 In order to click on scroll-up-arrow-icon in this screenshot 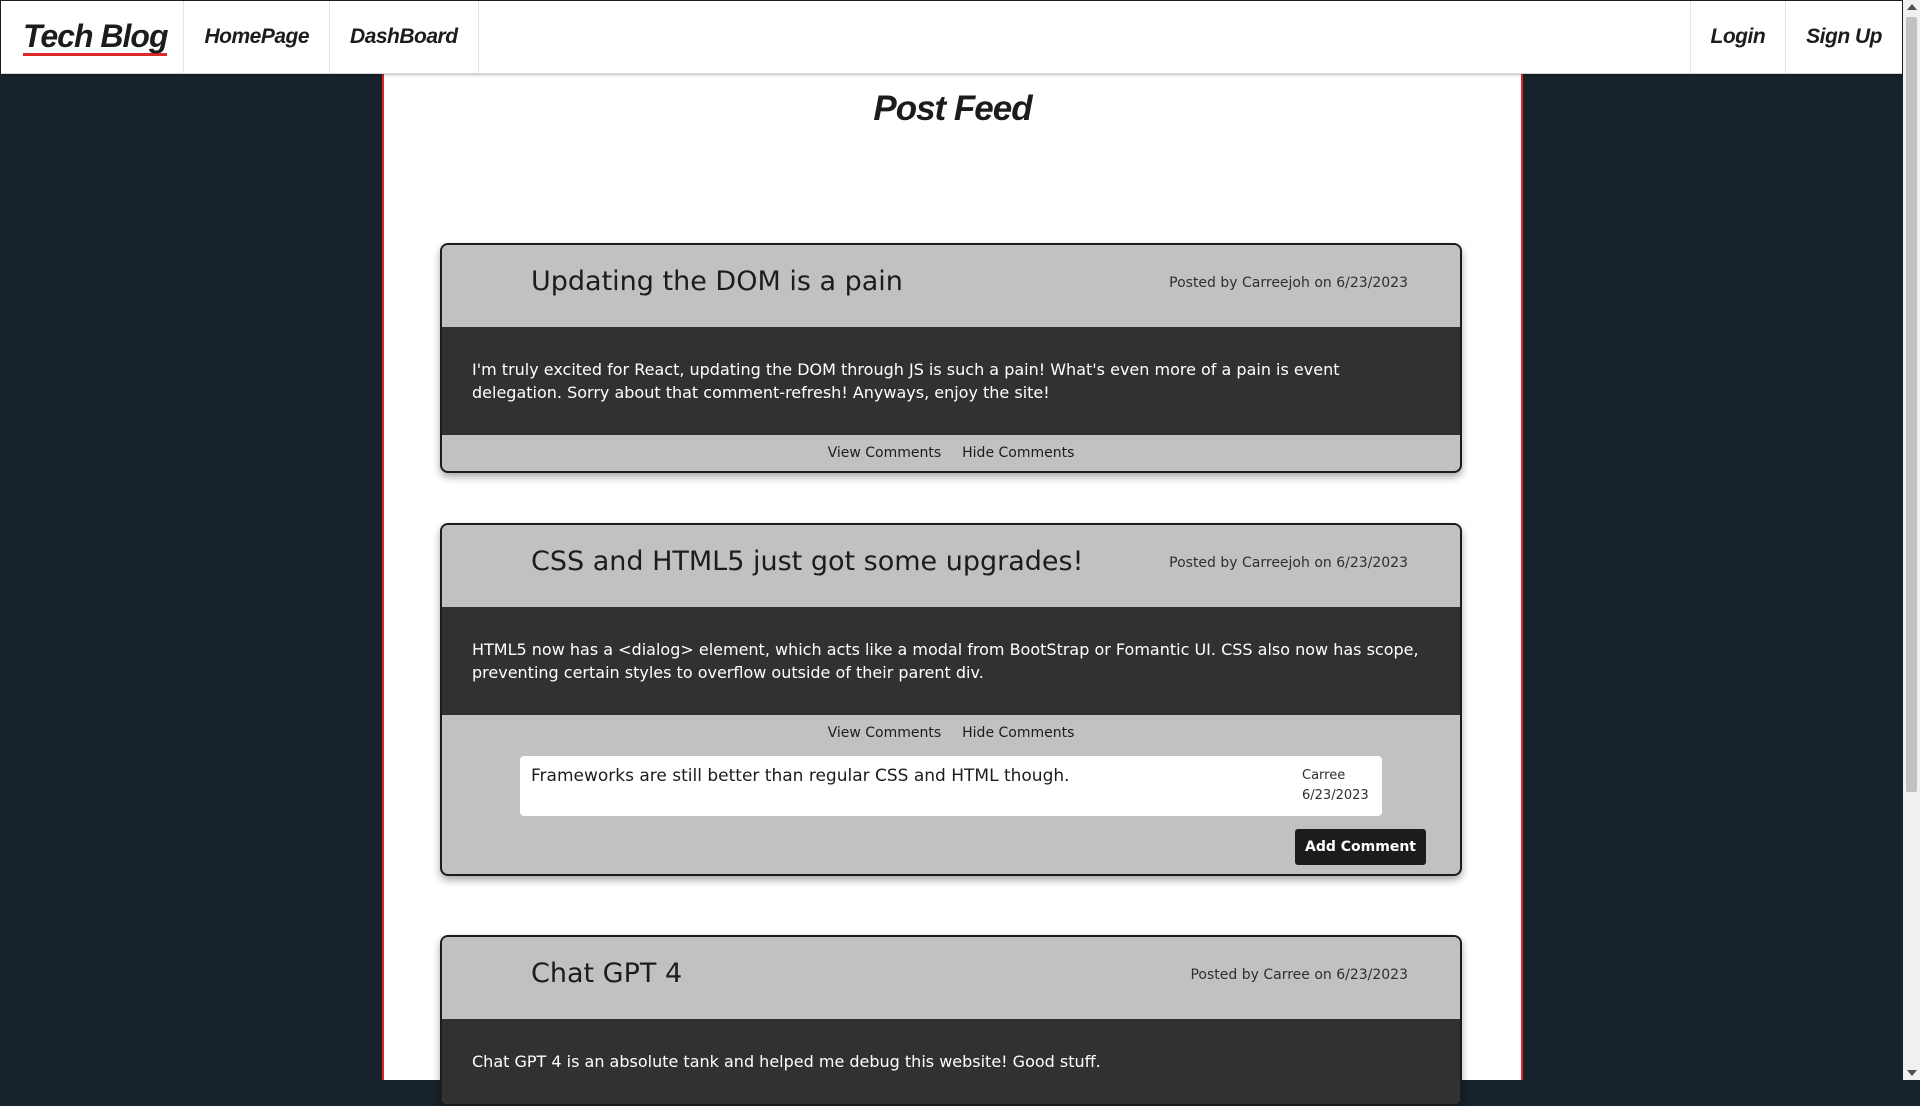, I will do `click(1912, 7)`.